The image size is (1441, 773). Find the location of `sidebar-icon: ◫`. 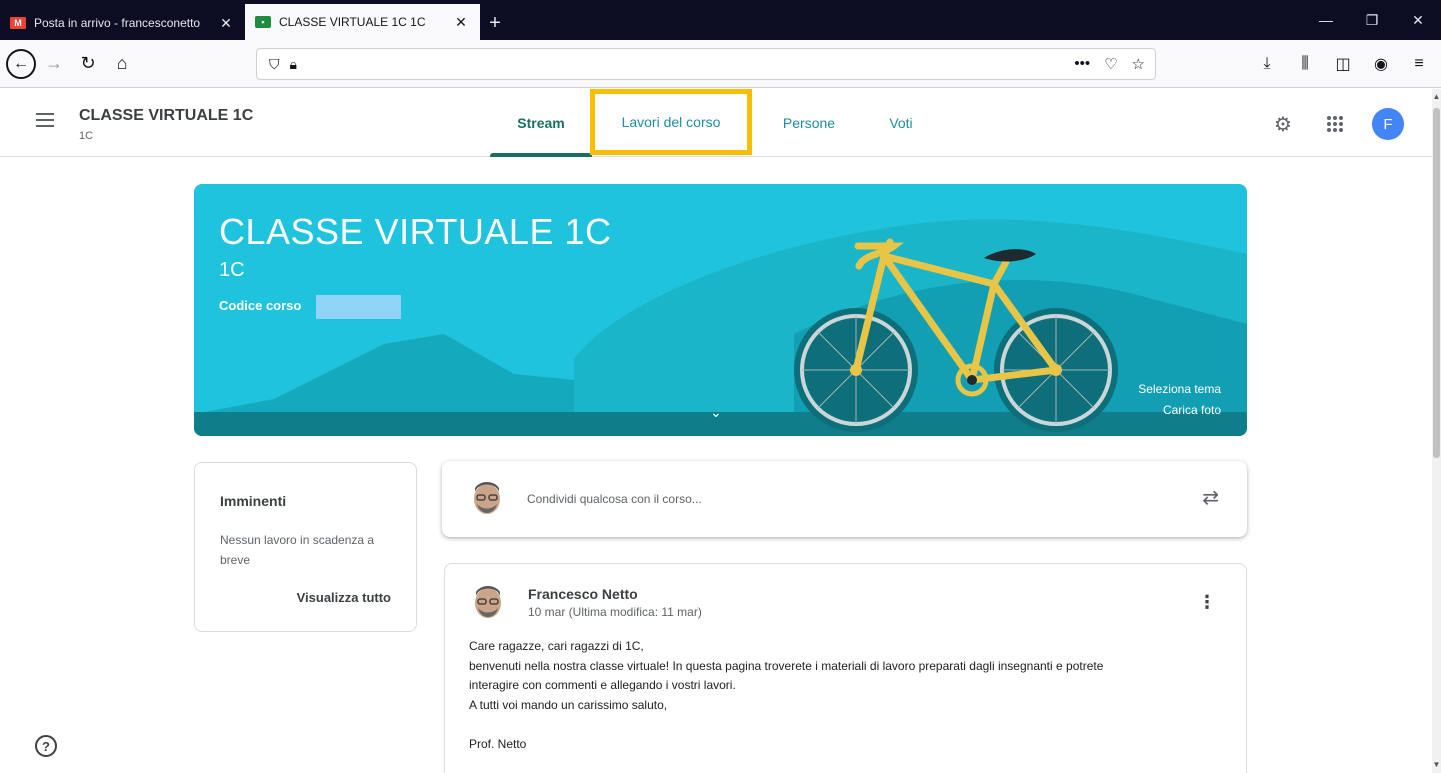

sidebar-icon: ◫ is located at coordinates (1343, 64).